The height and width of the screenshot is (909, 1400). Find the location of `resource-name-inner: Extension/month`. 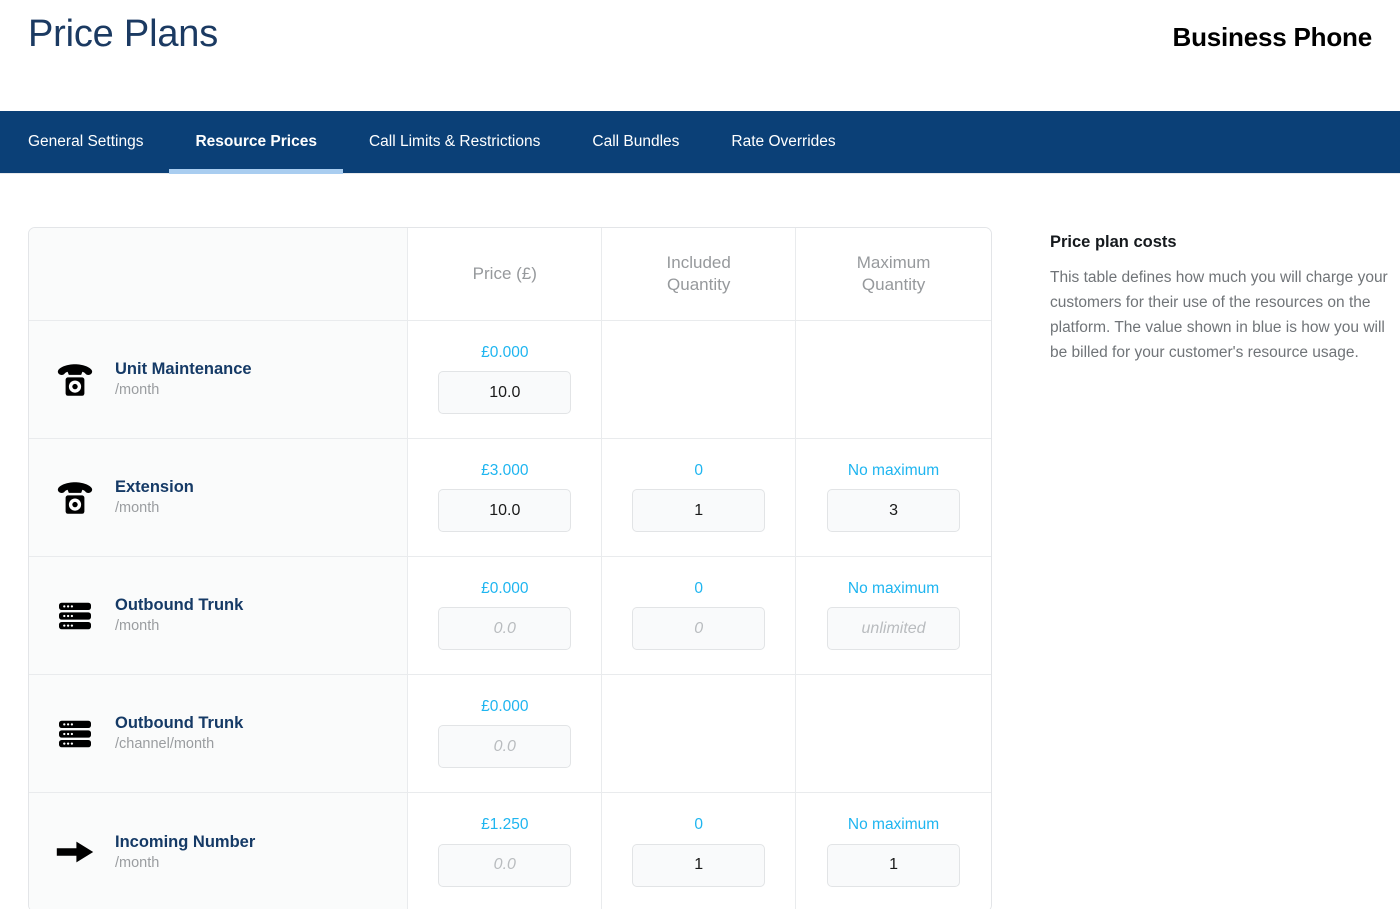

resource-name-inner: Extension/month is located at coordinates (221, 498).